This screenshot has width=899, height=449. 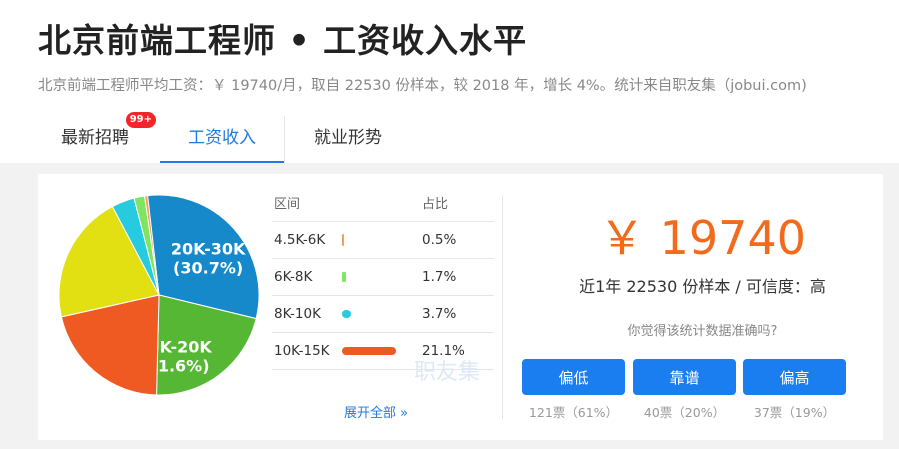 I want to click on tab-salary: 工资收入, so click(x=222, y=139).